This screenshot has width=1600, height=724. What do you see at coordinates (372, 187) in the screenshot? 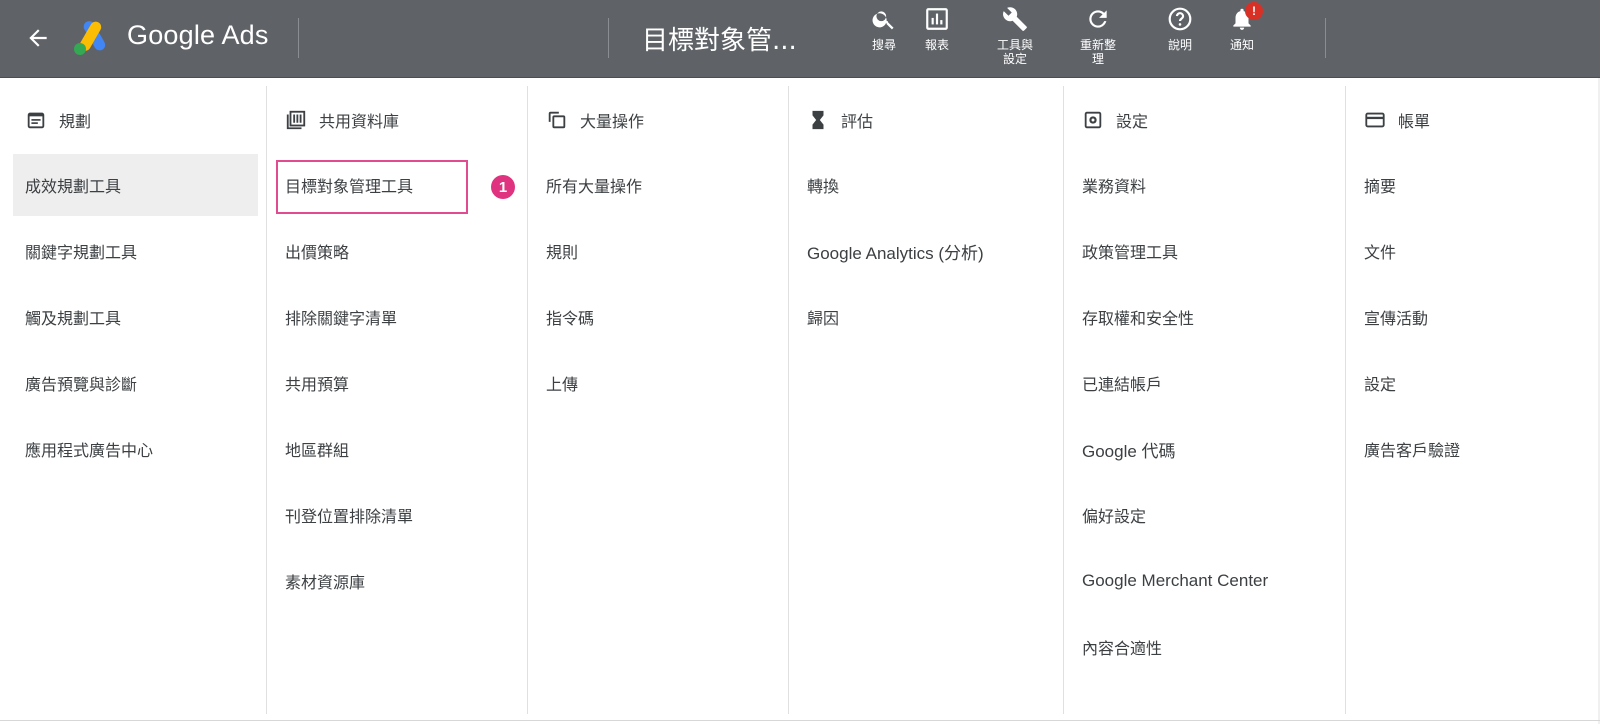
I see `highlight-box` at bounding box center [372, 187].